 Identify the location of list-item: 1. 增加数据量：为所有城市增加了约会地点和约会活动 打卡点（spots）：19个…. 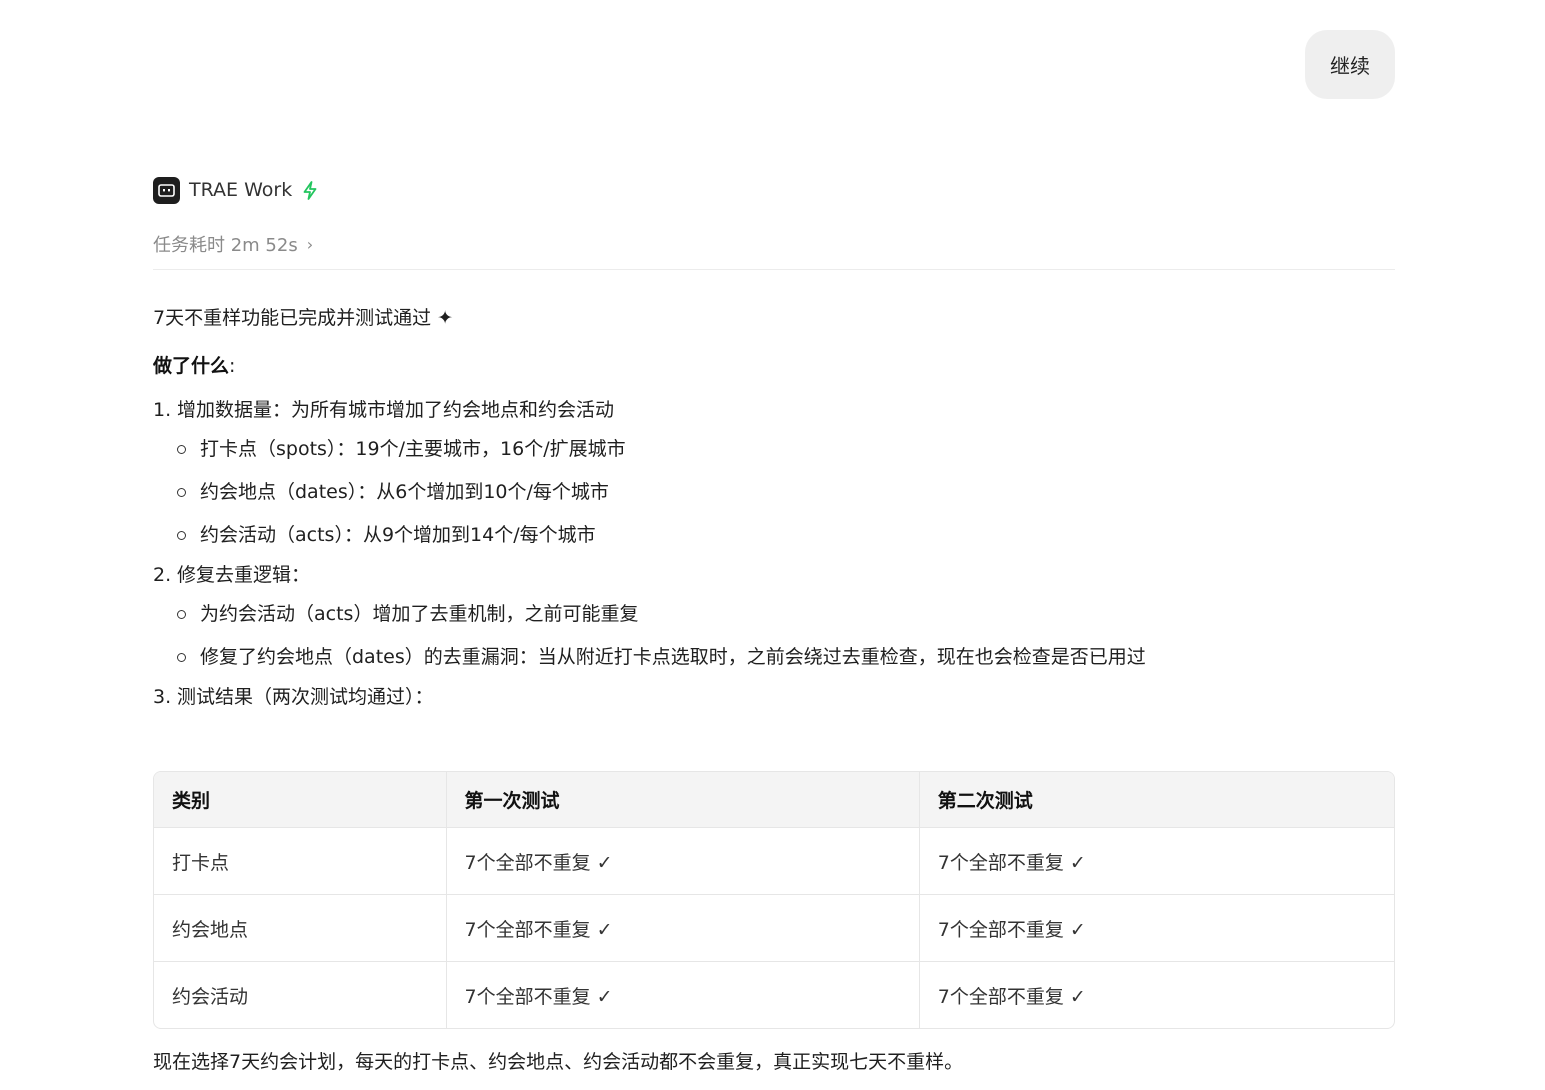
(774, 474).